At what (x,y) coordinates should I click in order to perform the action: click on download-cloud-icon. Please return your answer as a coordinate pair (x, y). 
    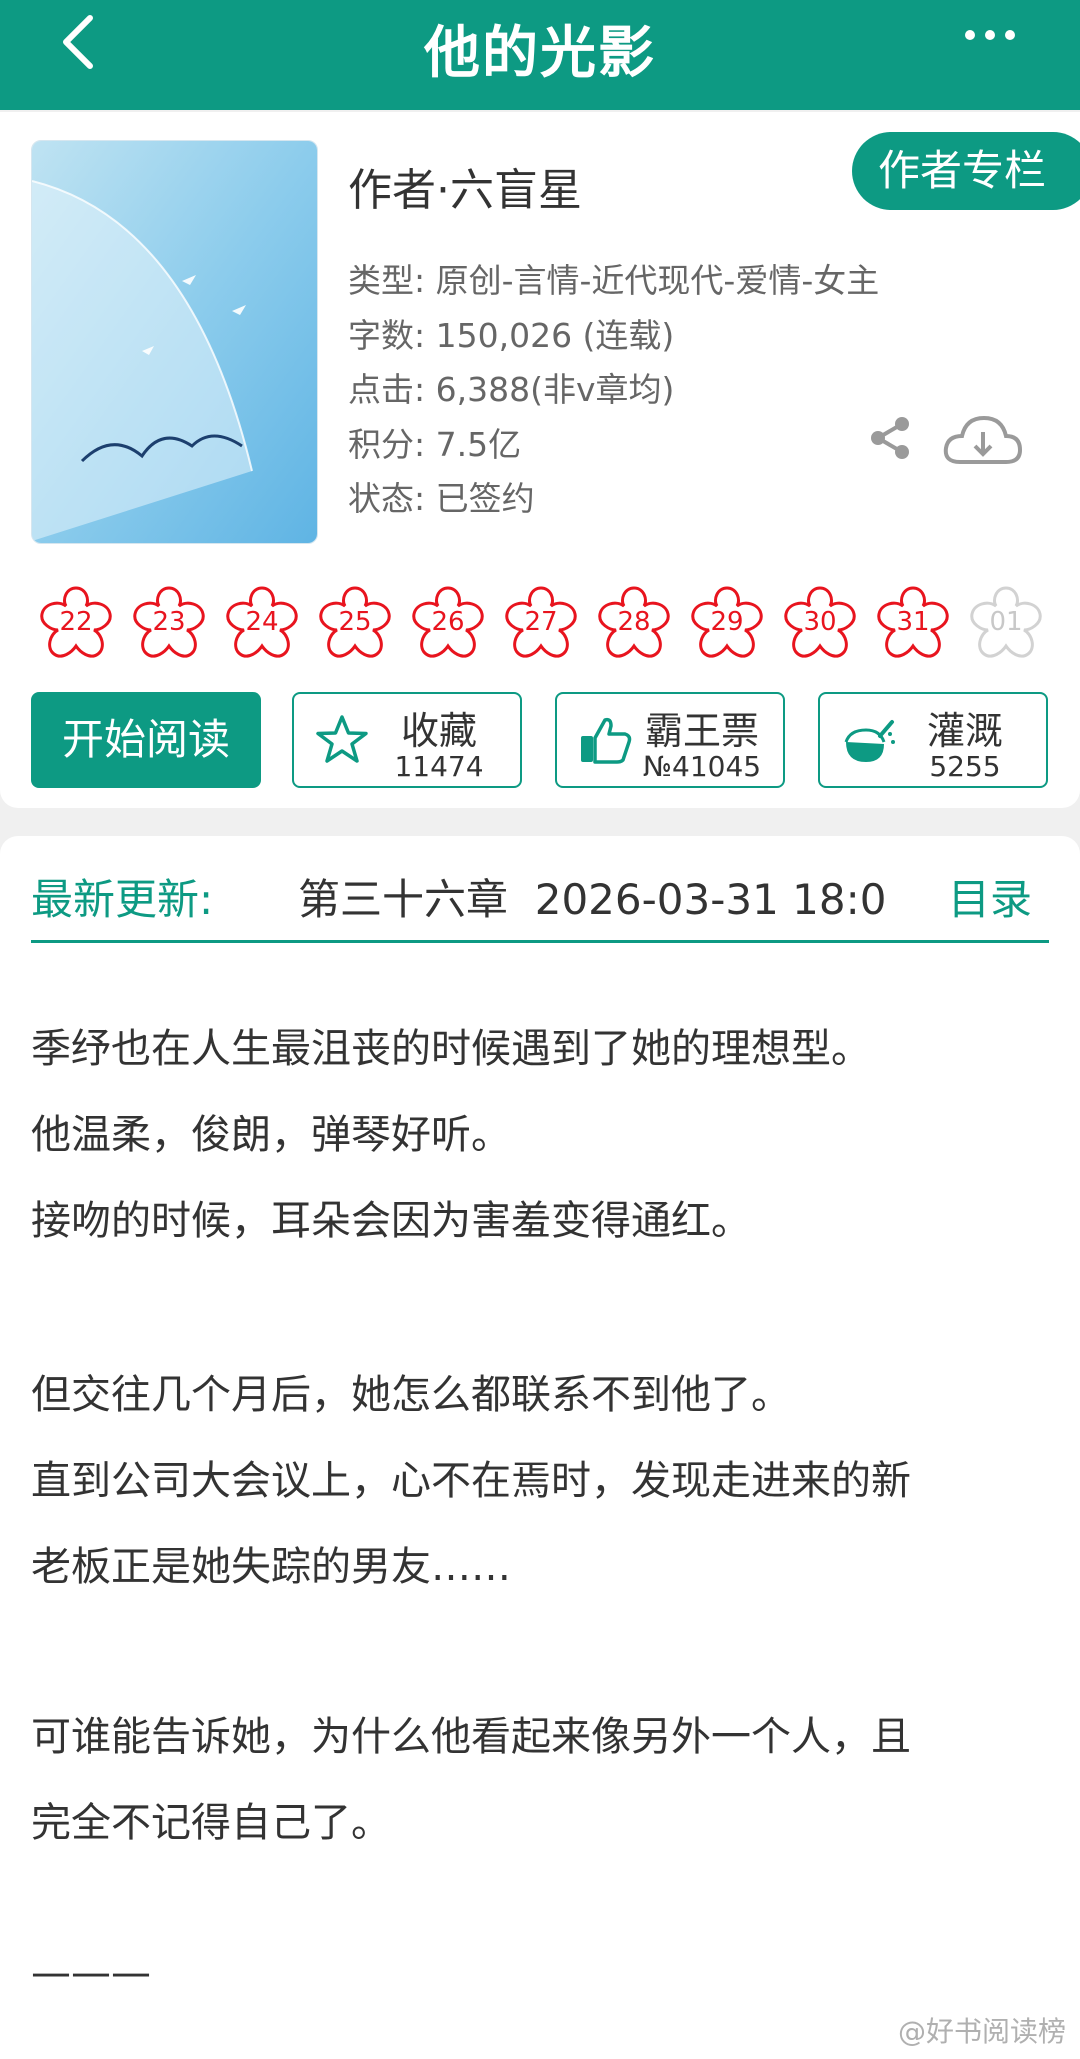
    Looking at the image, I should click on (982, 440).